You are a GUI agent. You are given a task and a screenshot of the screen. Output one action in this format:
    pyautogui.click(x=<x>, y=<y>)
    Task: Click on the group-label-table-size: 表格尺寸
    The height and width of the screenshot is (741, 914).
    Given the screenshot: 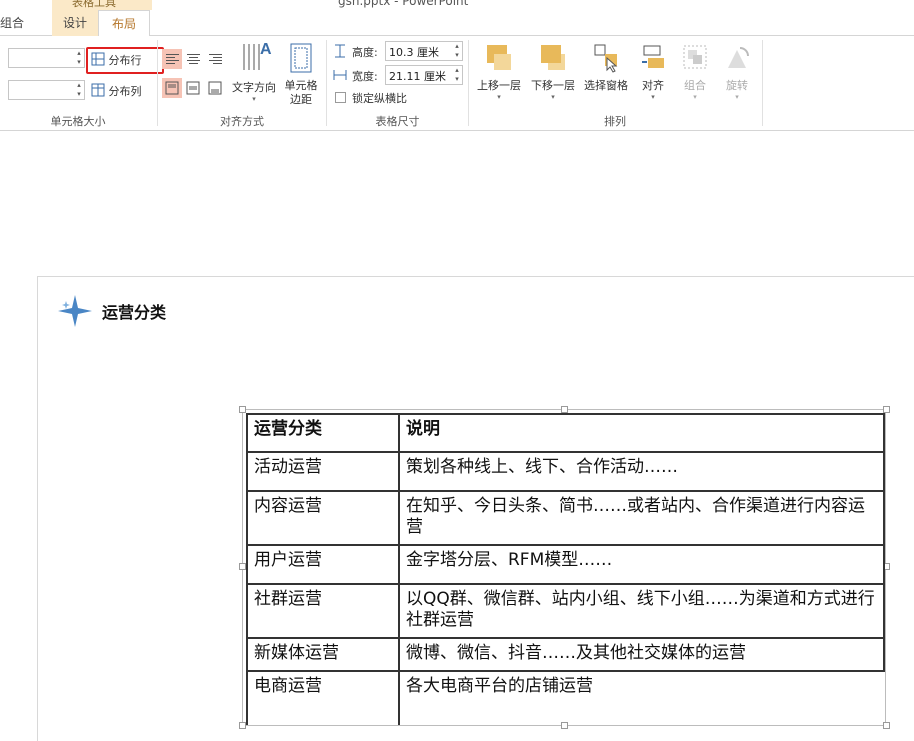 What is the action you would take?
    pyautogui.click(x=397, y=121)
    